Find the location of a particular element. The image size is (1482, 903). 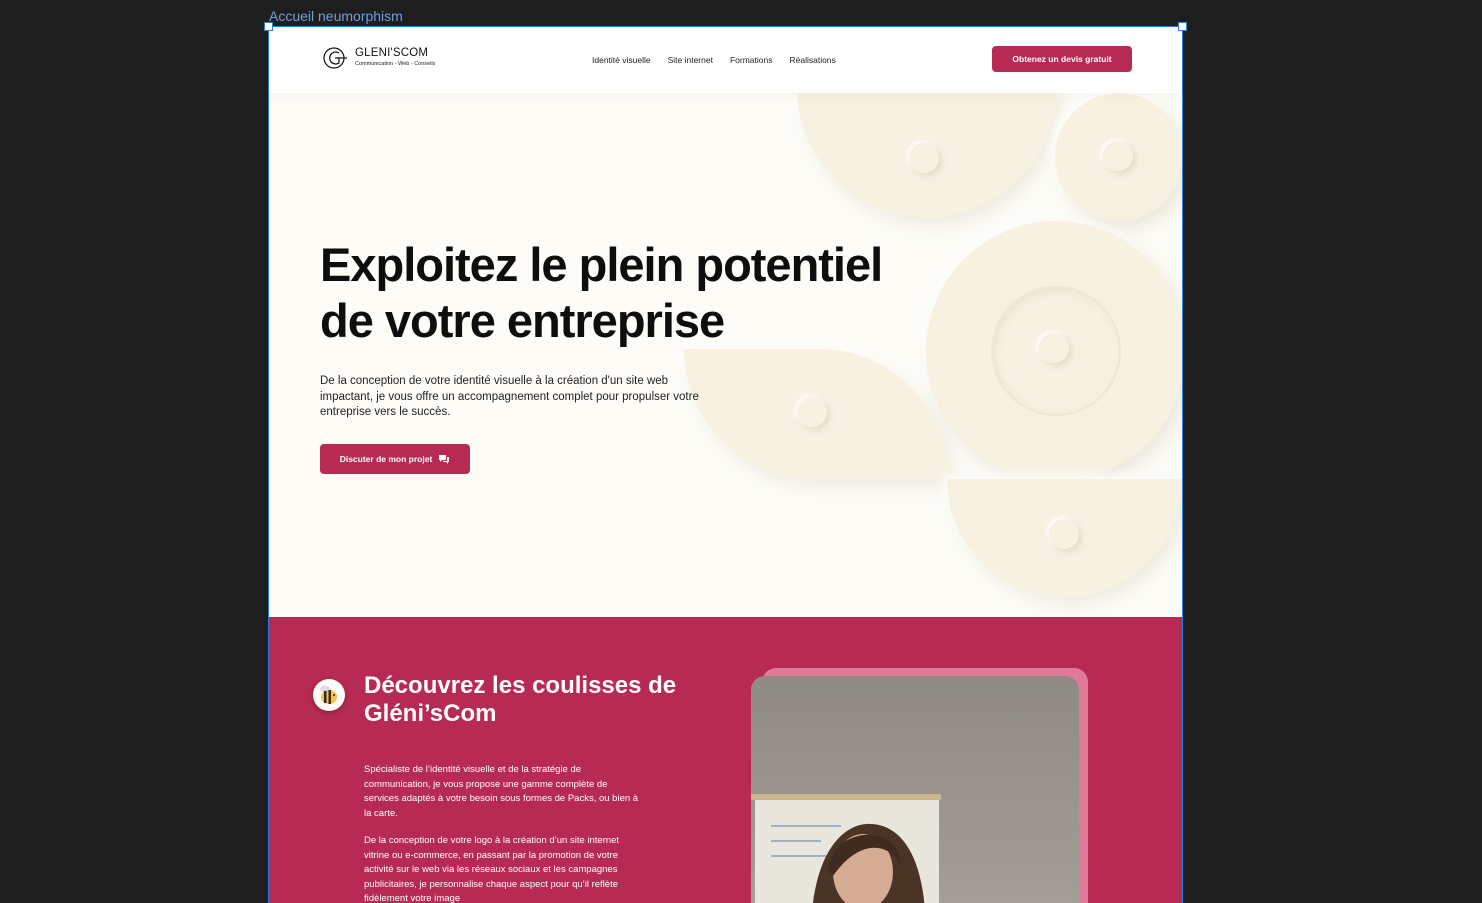

hero-title-line2: de votre entreprise is located at coordinates (522, 320).